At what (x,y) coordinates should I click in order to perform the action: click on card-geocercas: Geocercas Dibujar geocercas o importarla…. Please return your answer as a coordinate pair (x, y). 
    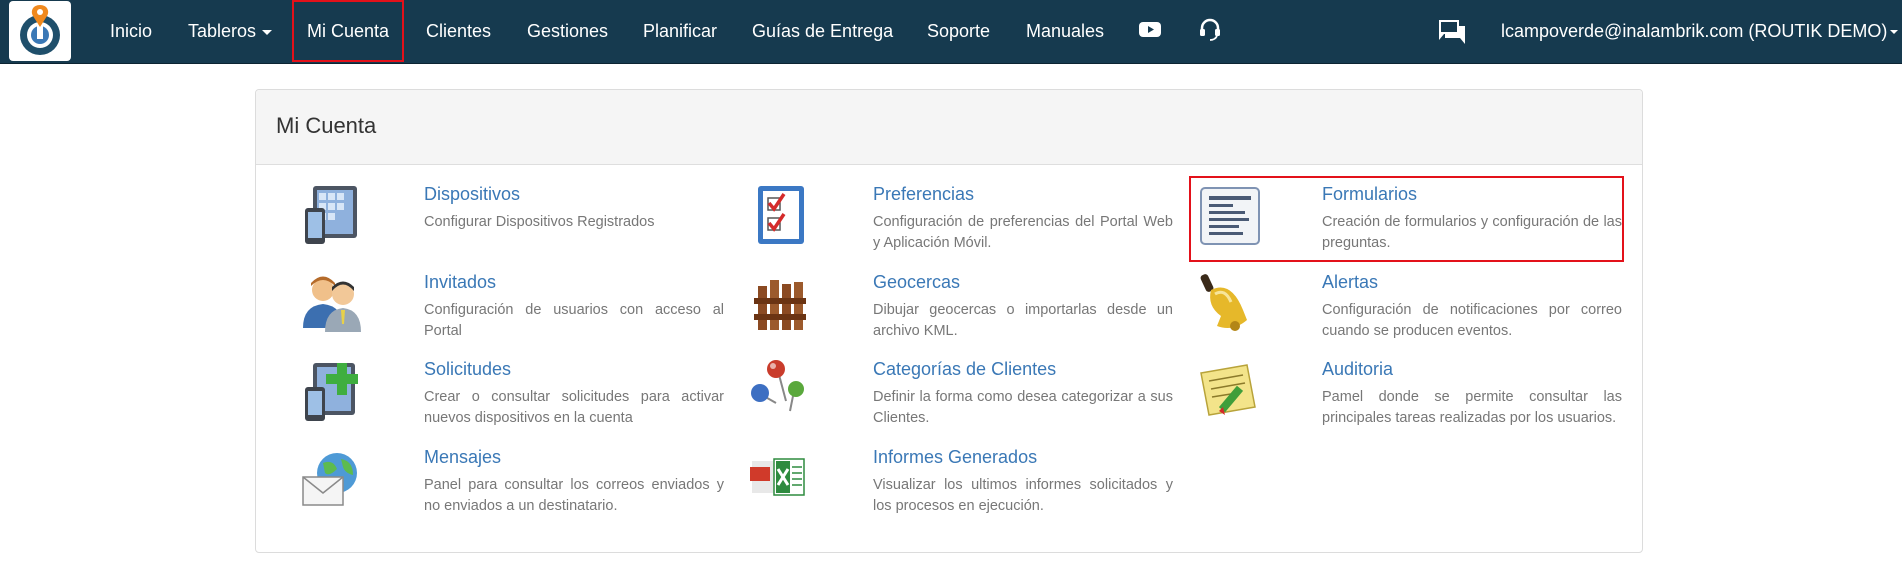
    Looking at the image, I should click on (960, 312).